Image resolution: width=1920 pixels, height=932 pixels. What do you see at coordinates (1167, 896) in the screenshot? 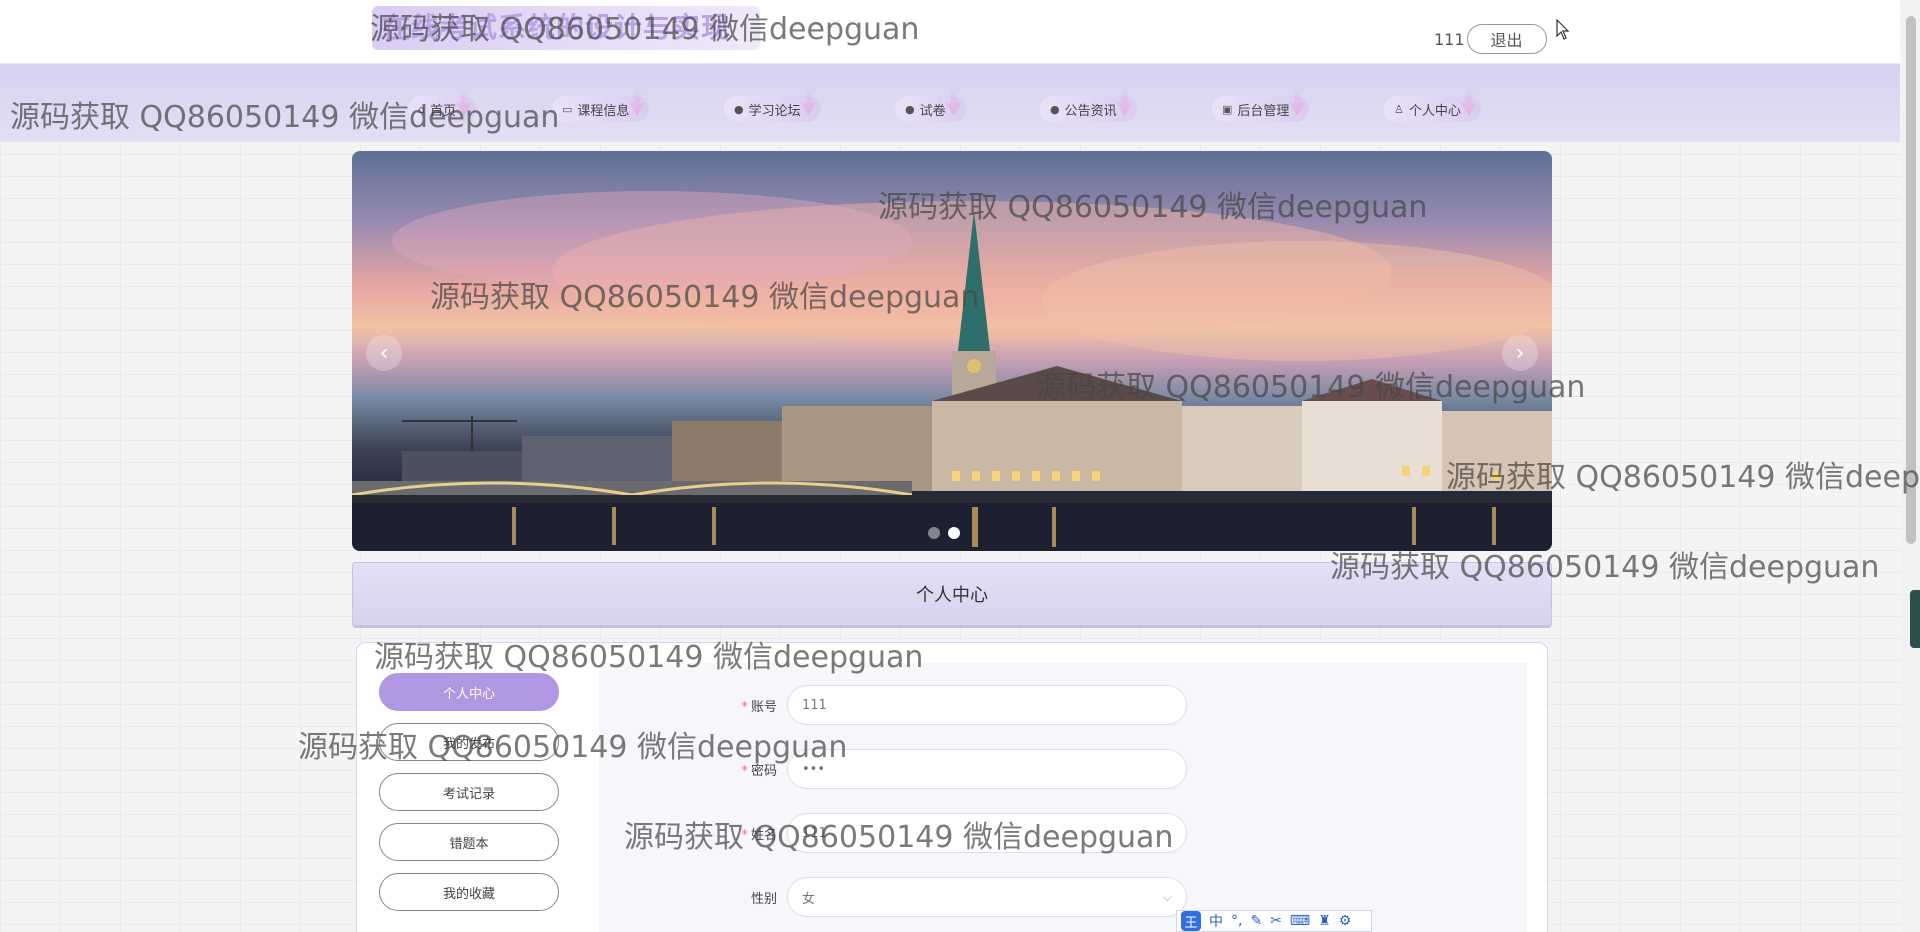
I see `chevron-down-icon: ⌵` at bounding box center [1167, 896].